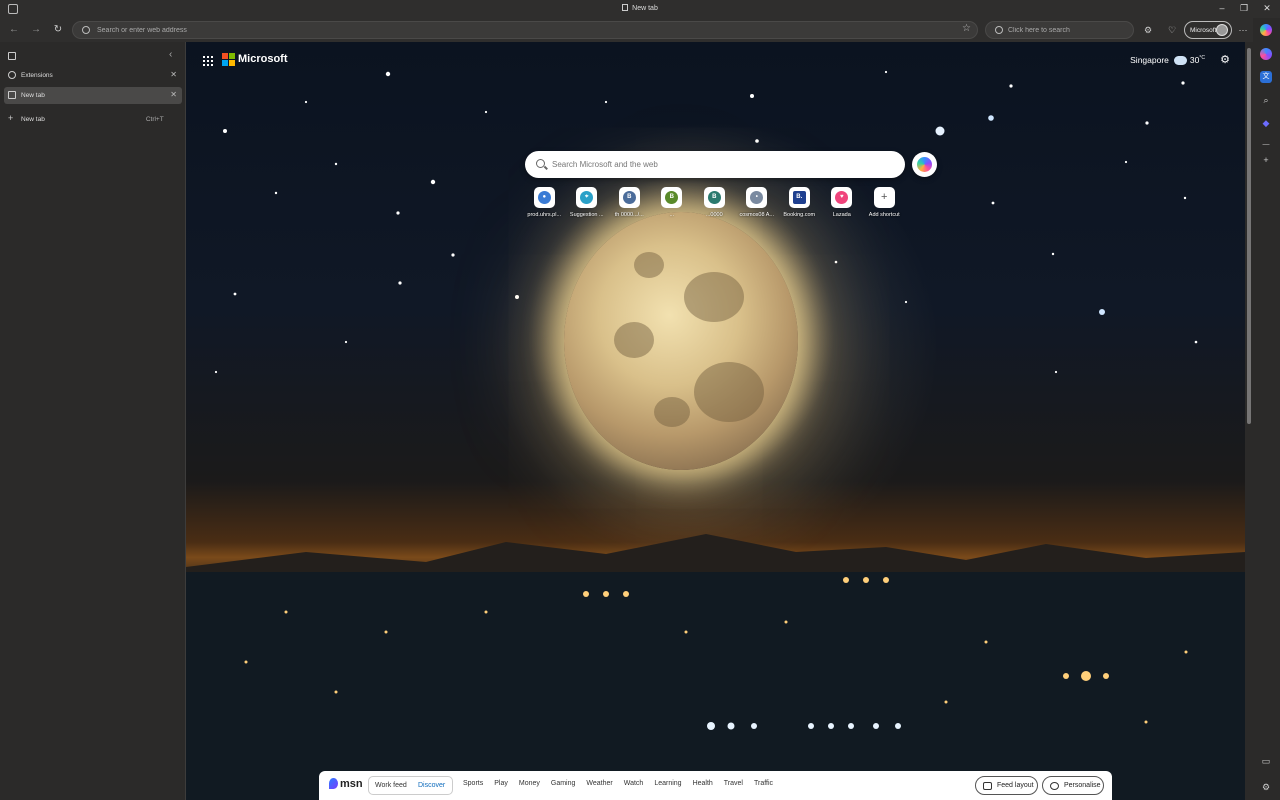  Describe the element at coordinates (208, 61) in the screenshot. I see `app-launcher-icon` at that location.